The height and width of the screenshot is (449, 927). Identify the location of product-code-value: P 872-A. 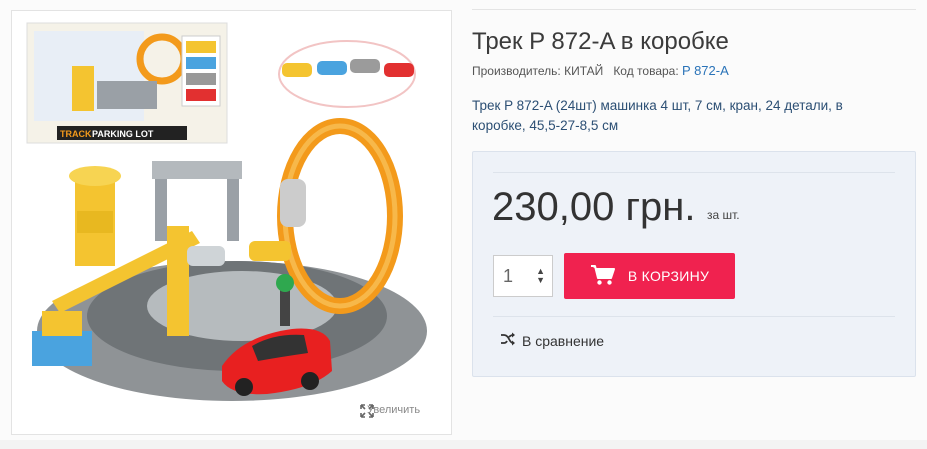
(705, 70).